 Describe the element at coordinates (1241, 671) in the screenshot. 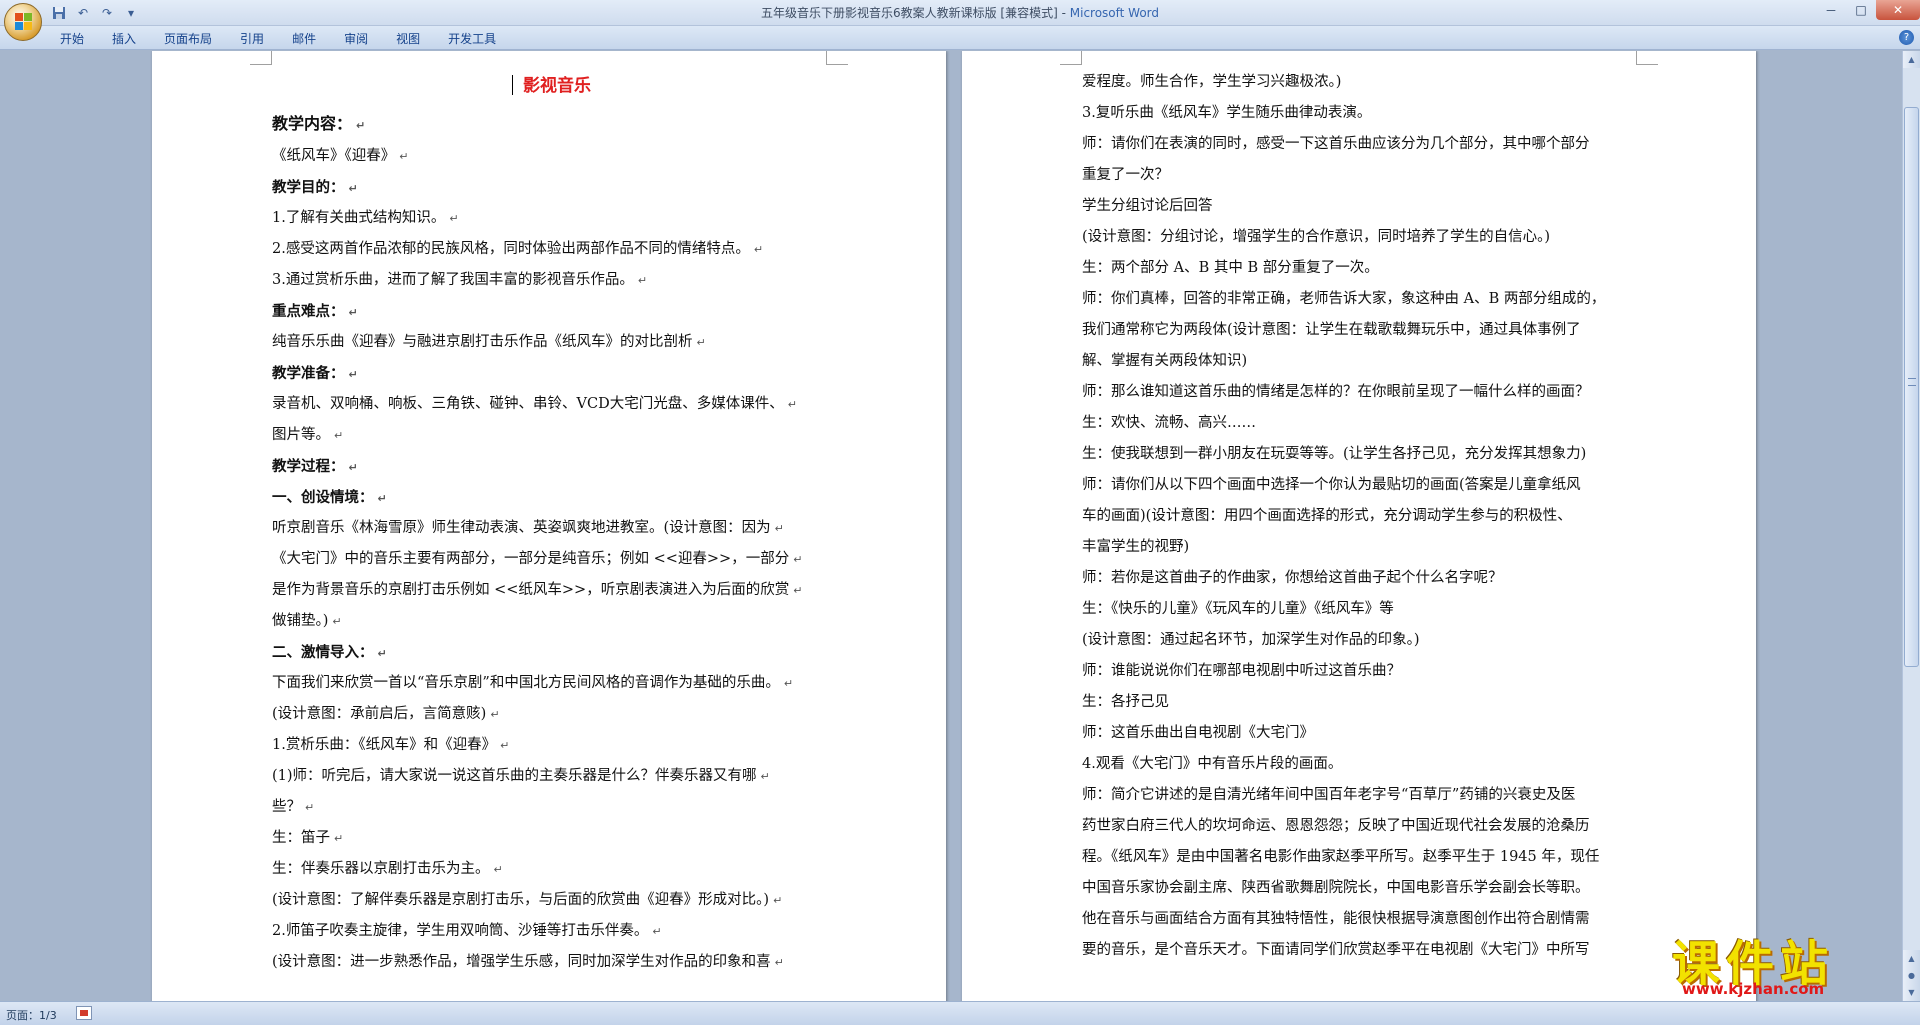

I see `line-text: 师：谁能说说你们在哪部电视剧中听过这首乐曲？` at that location.